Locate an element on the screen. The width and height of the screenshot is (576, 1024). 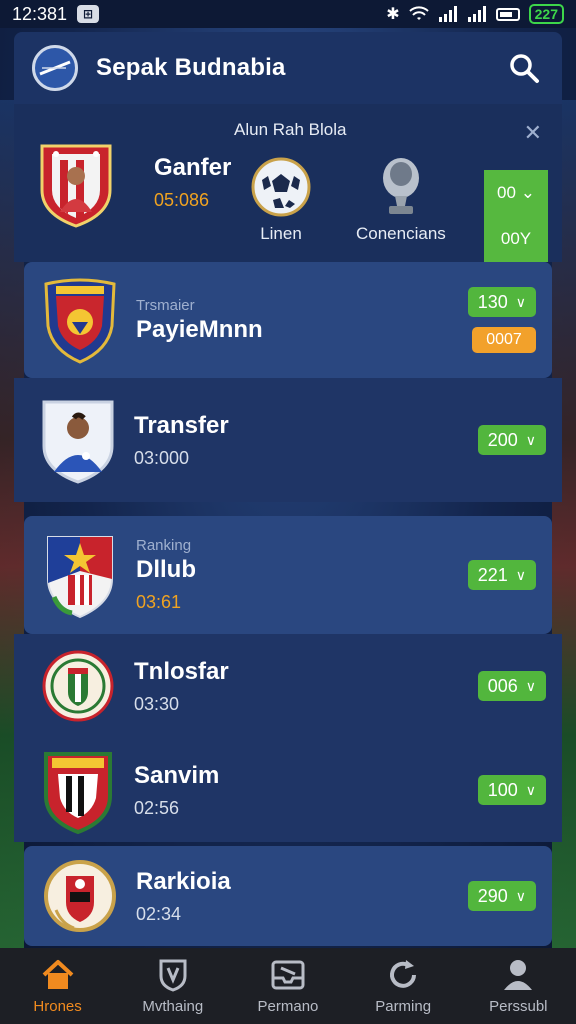
row-subtitle: Ranking is located at coordinates (164, 545).